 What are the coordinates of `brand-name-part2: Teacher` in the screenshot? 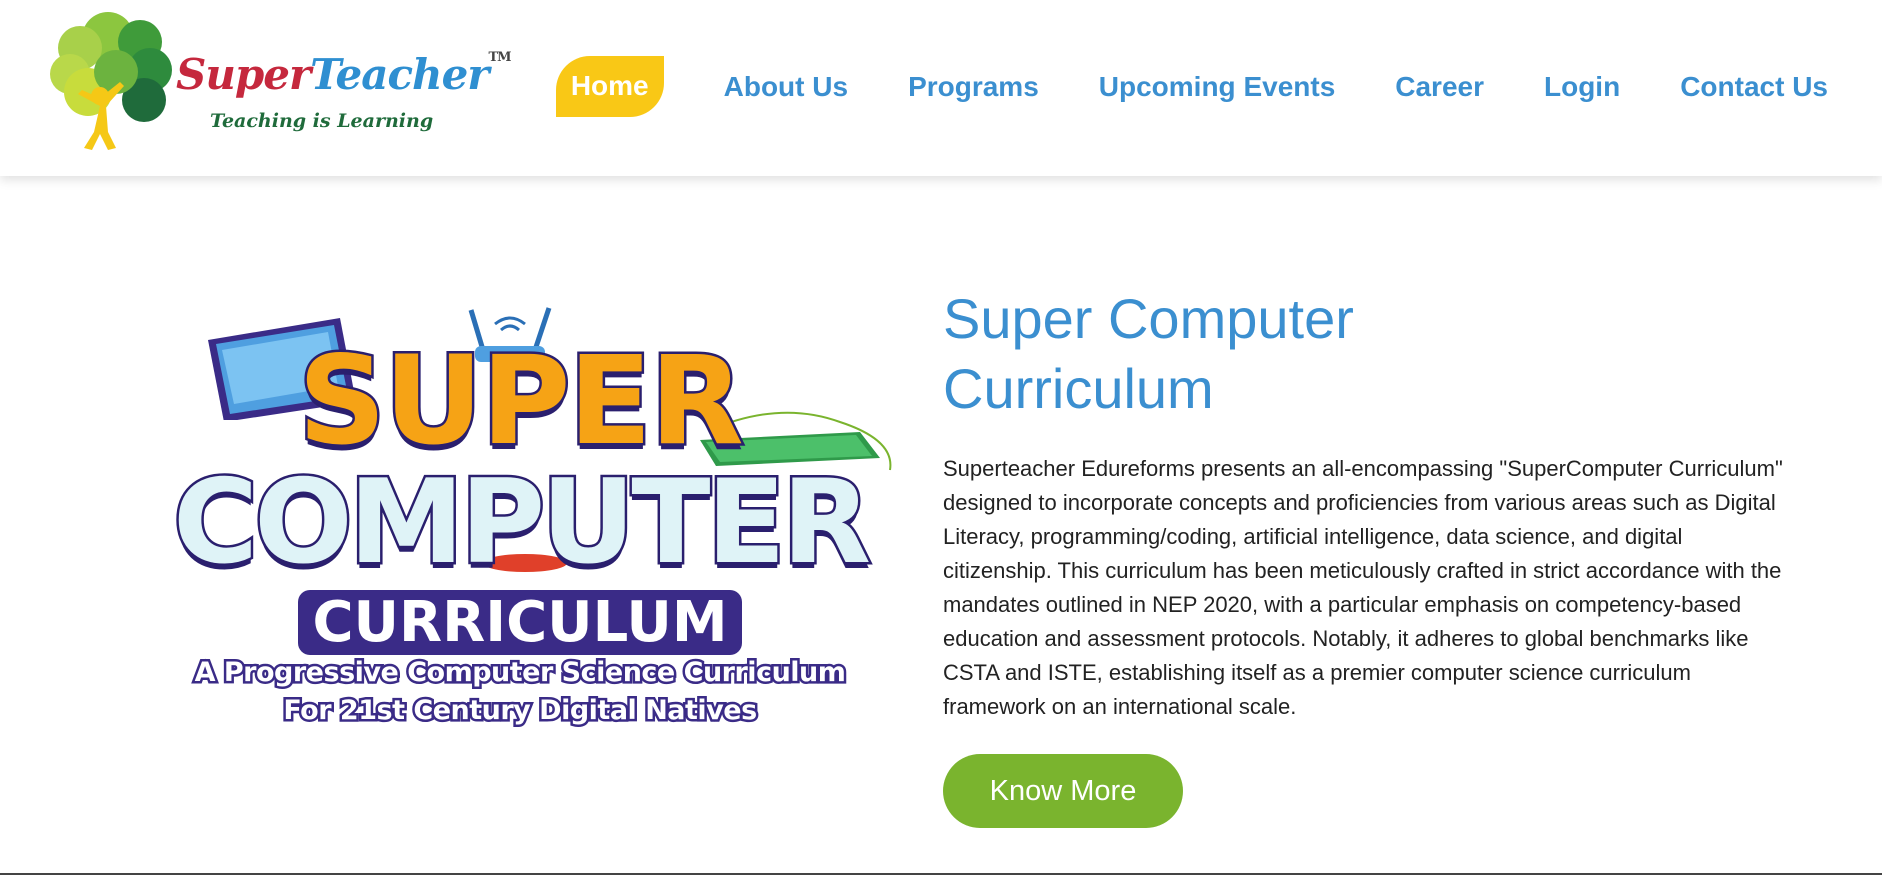 It's located at (399, 74).